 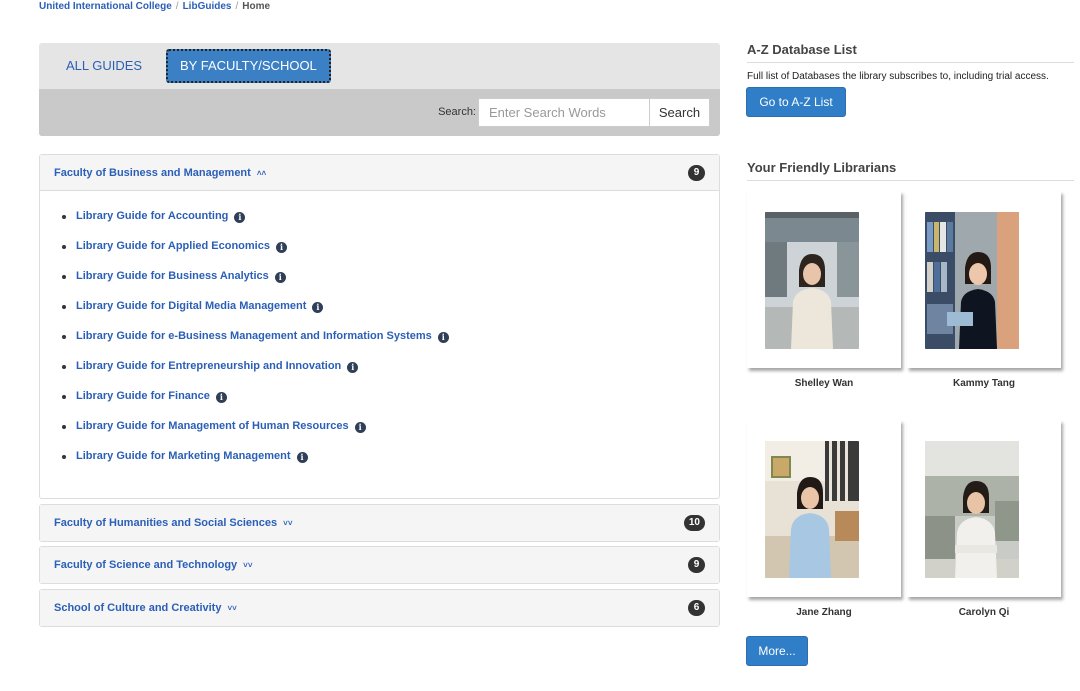 What do you see at coordinates (379, 173) in the screenshot?
I see `faculty-panel-header: Faculty of Business and Management ˄˄ 9` at bounding box center [379, 173].